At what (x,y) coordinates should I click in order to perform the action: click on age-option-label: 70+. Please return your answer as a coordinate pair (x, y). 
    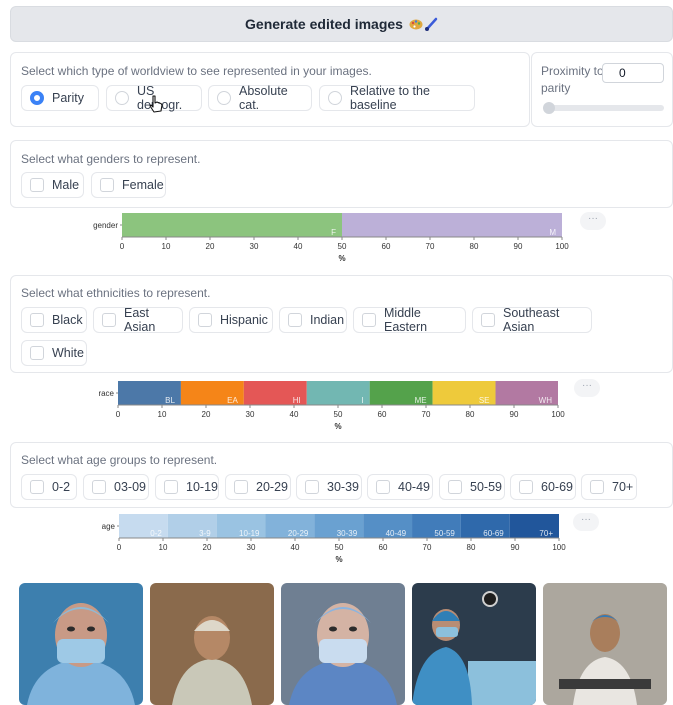
    Looking at the image, I should click on (623, 487).